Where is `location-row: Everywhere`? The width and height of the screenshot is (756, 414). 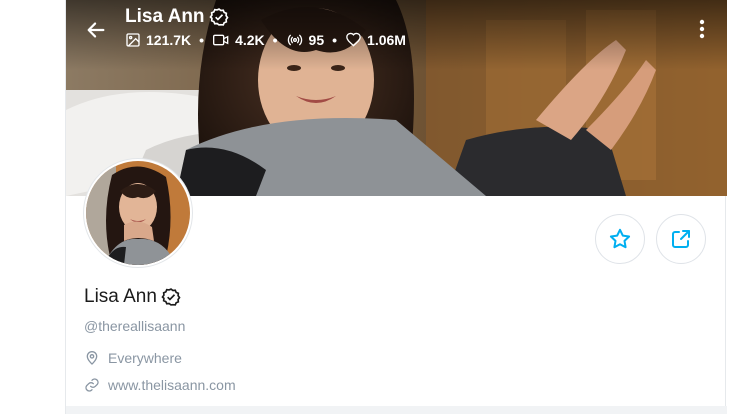
location-row: Everywhere is located at coordinates (133, 358).